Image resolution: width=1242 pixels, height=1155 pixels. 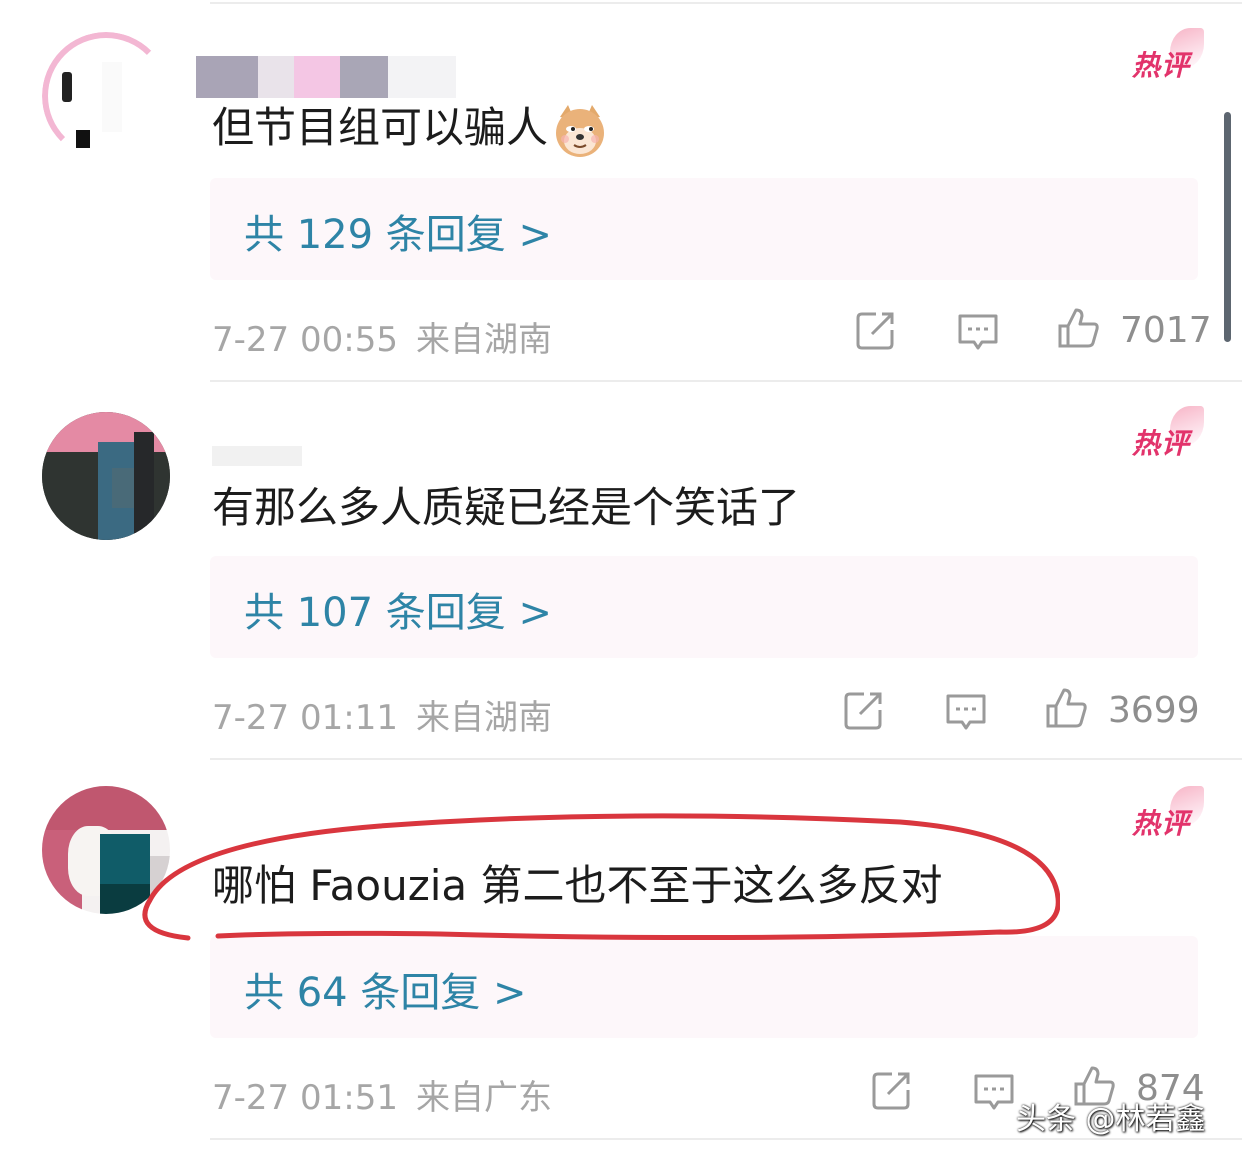 What do you see at coordinates (1227, 227) in the screenshot?
I see `scrollbar` at bounding box center [1227, 227].